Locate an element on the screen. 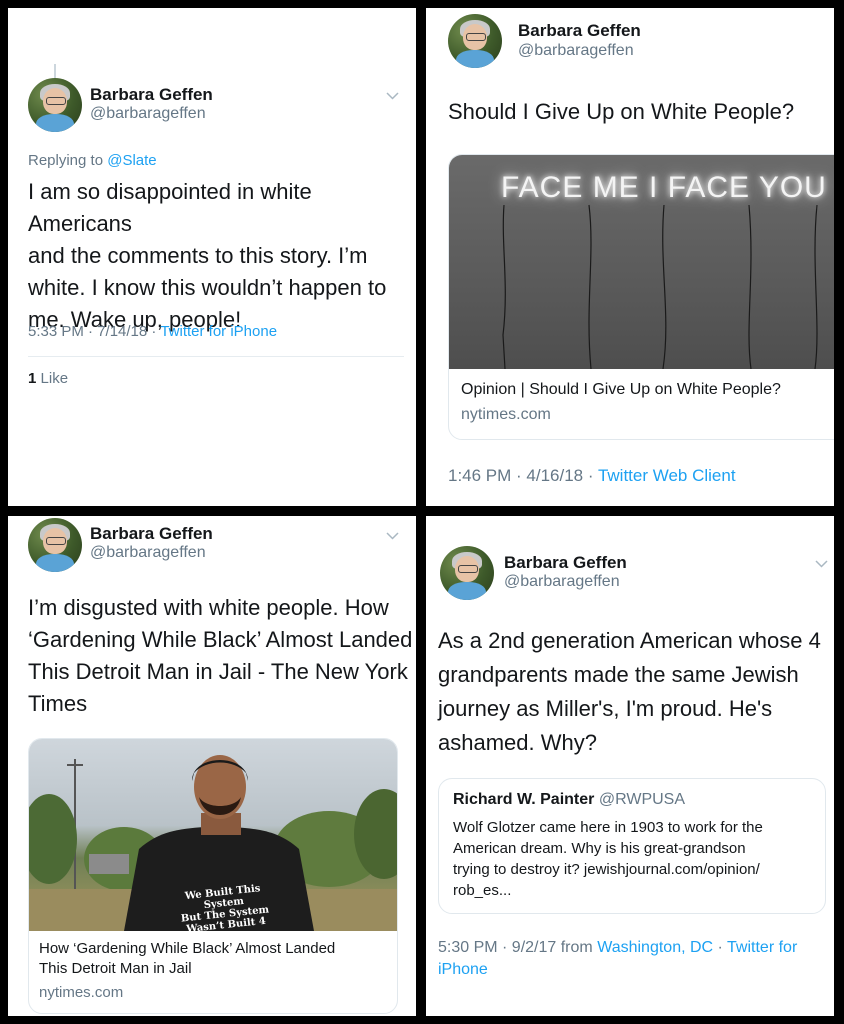 Image resolution: width=844 pixels, height=1024 pixels. card-title-line: This Detroit Man in Jail is located at coordinates (115, 968).